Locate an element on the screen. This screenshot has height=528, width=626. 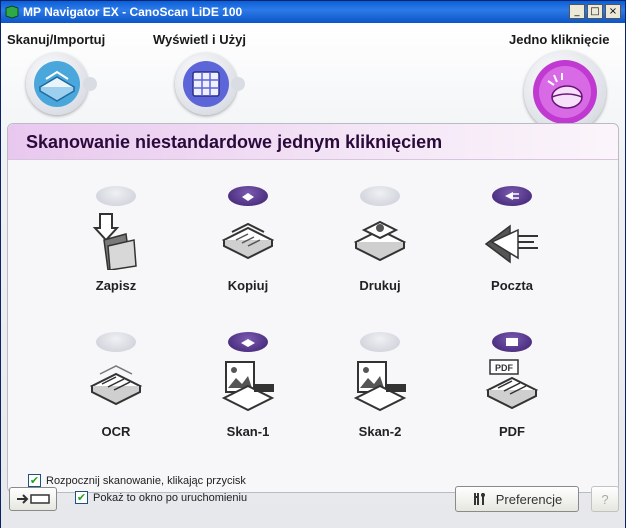
tile-mail: Poczta is located at coordinates (511, 246).